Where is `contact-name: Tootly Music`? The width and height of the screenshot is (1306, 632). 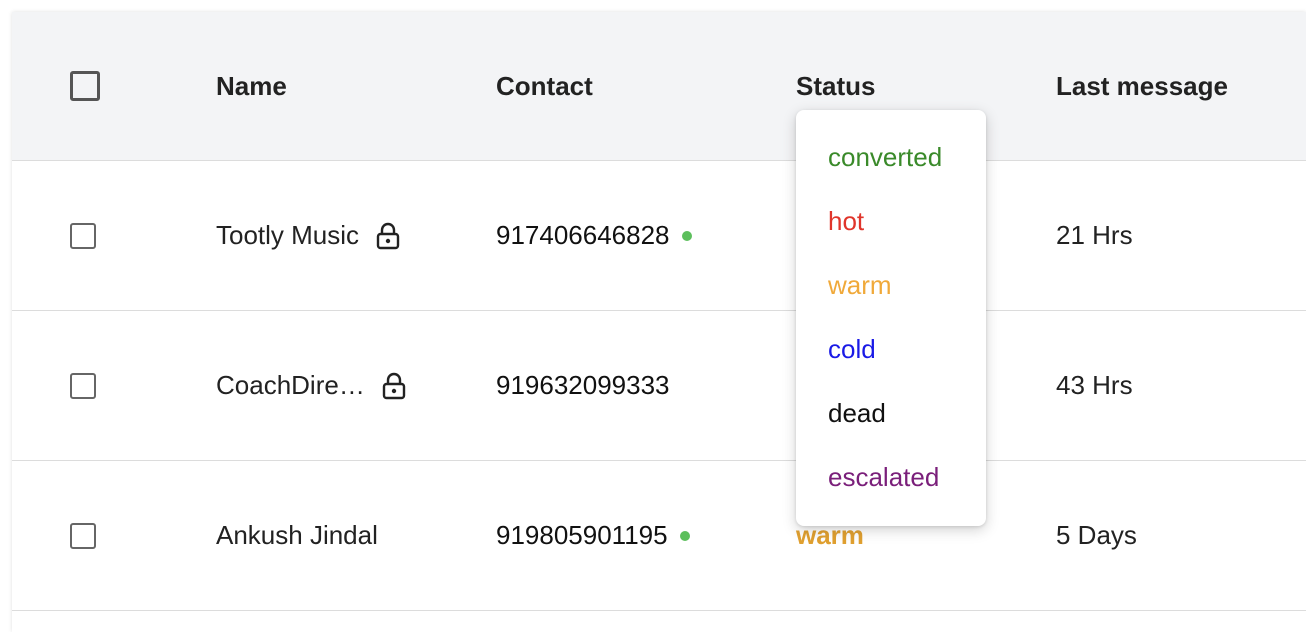
contact-name: Tootly Music is located at coordinates (287, 235).